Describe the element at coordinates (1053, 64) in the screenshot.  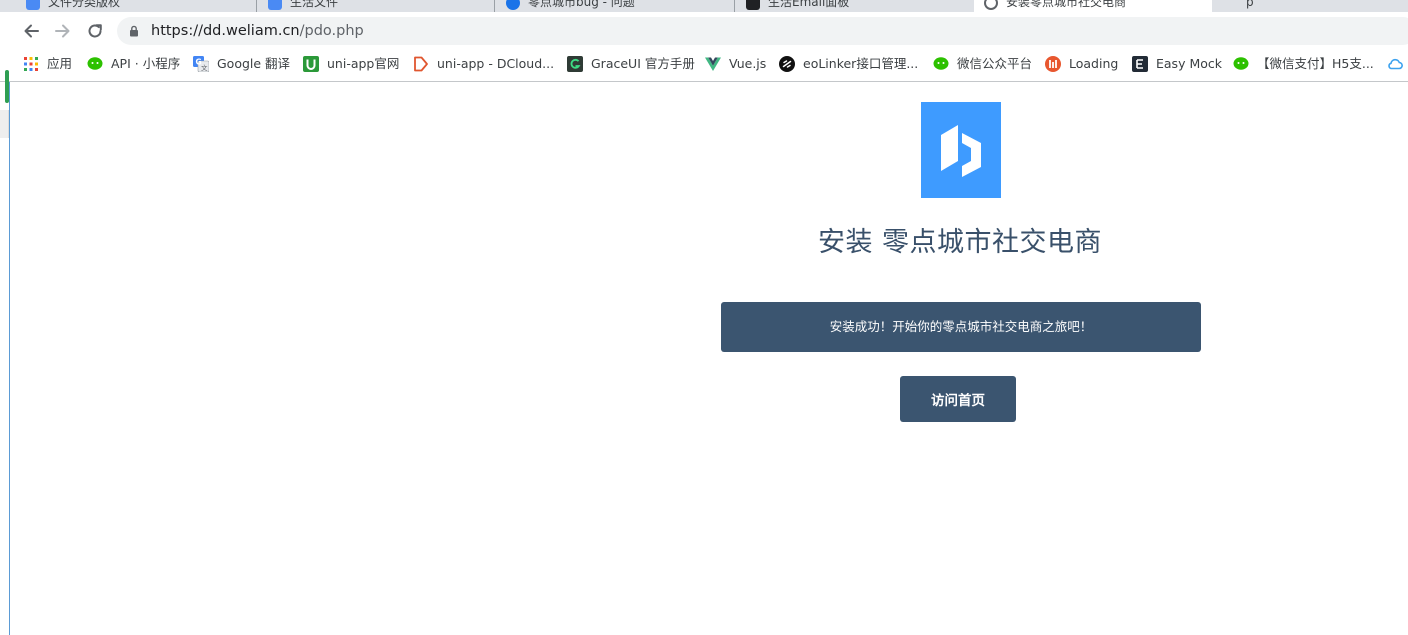
I see `loading-icon` at that location.